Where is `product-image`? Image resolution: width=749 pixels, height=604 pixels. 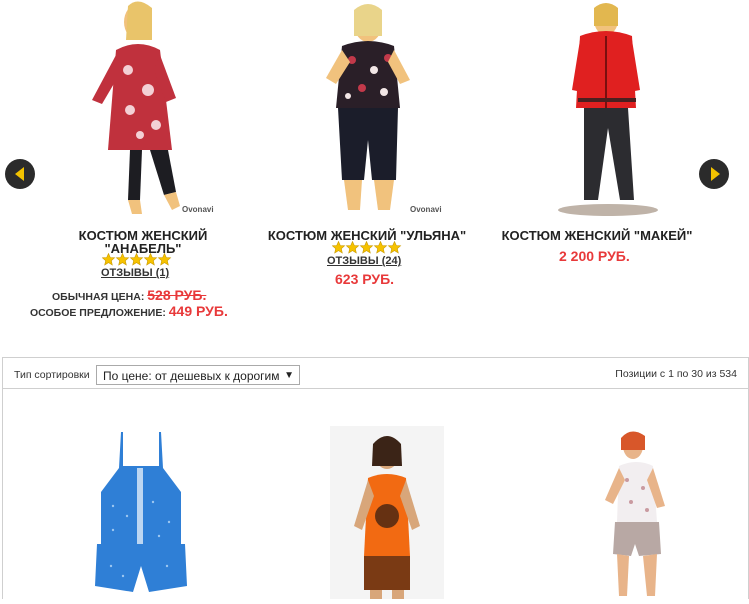
product-image is located at coordinates (602, 108).